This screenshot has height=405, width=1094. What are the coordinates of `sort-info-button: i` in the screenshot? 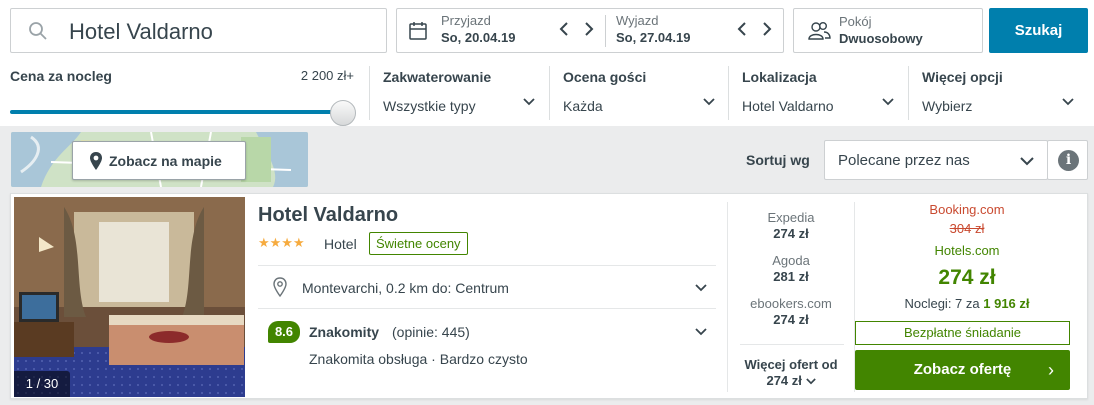 It's located at (1067, 160).